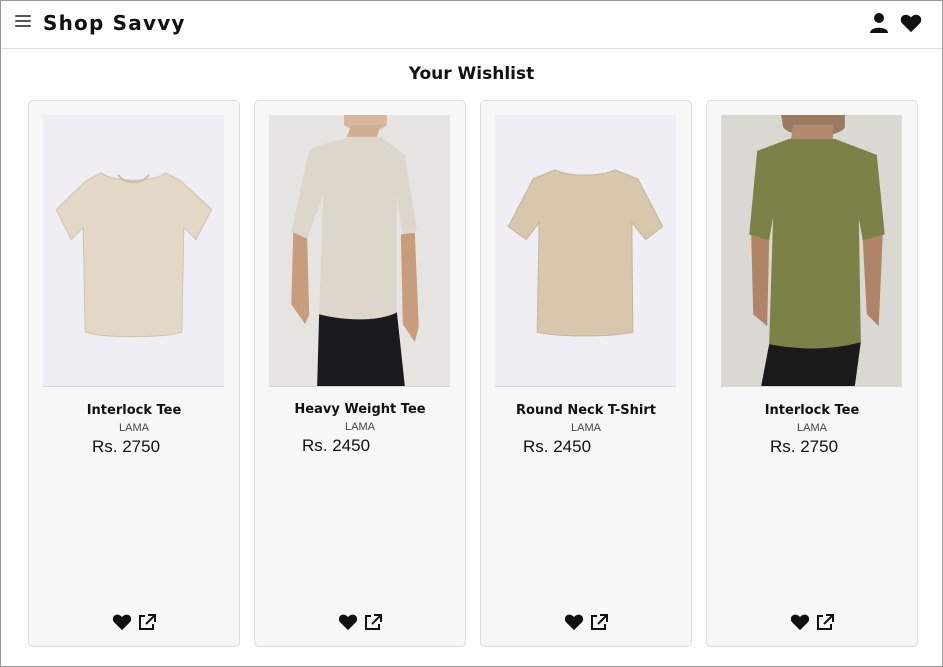 The height and width of the screenshot is (667, 943). What do you see at coordinates (471, 25) in the screenshot?
I see `top-navbar: Shop Savvy` at bounding box center [471, 25].